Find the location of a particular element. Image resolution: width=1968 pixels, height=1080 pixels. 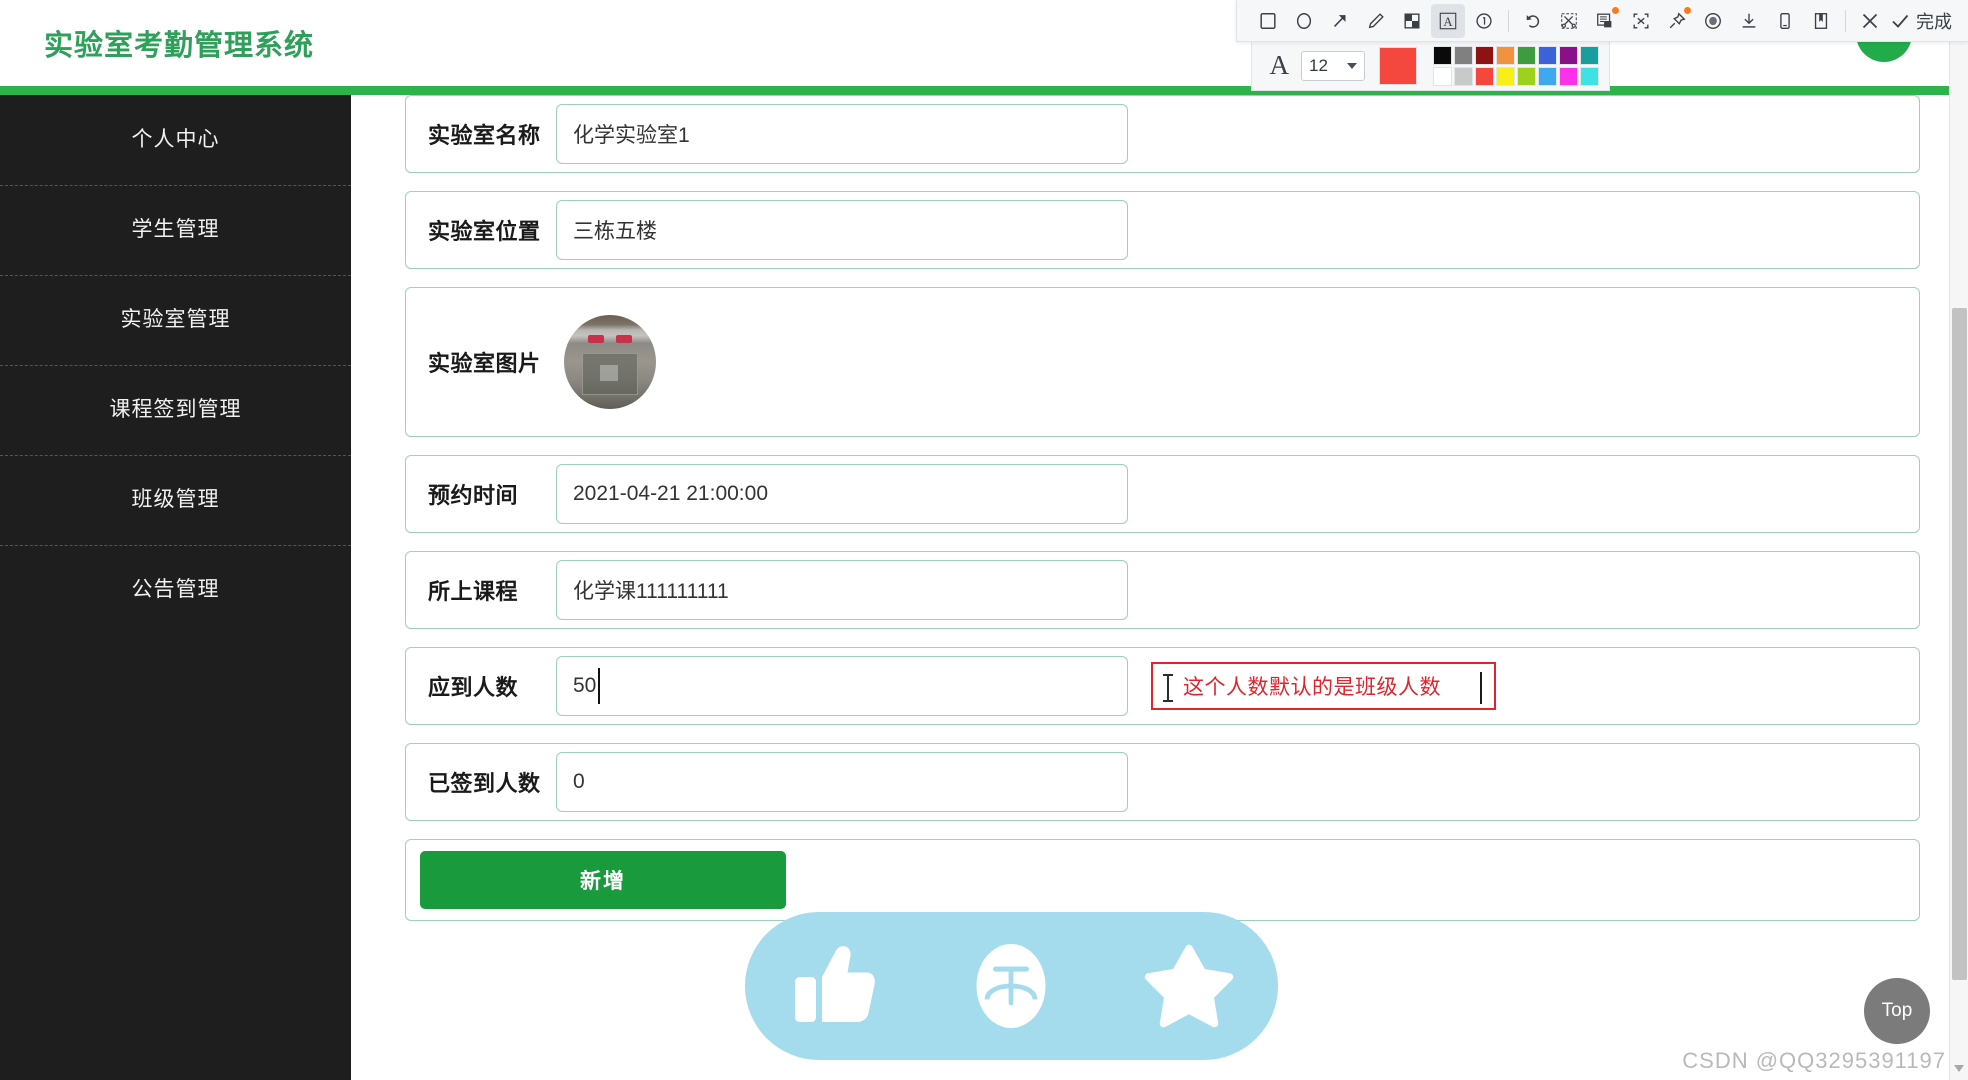

ibeam-cursor-icon is located at coordinates (1168, 688).